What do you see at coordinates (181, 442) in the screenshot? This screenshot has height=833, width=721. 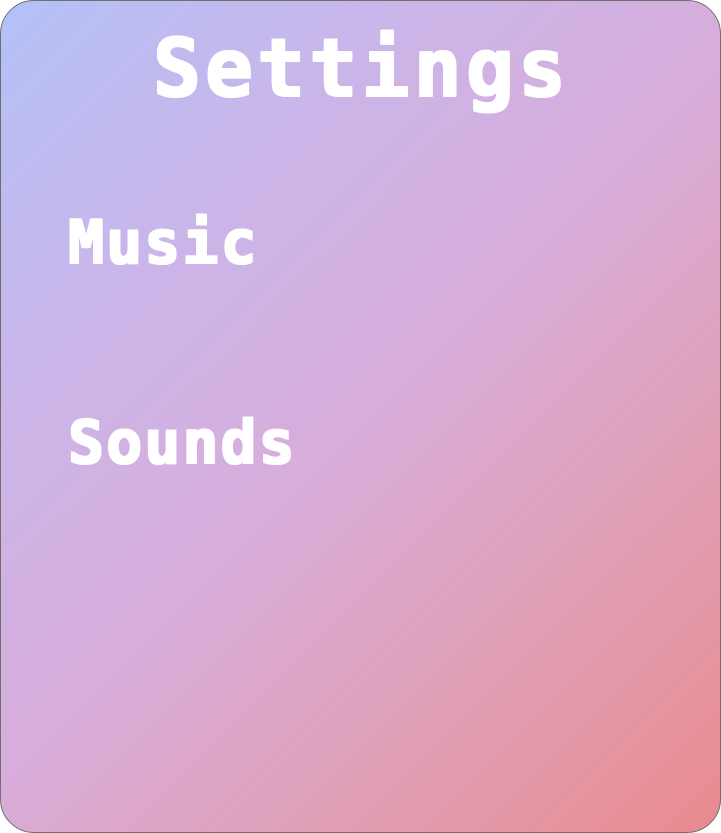 I see `sounds-option: Sounds` at bounding box center [181, 442].